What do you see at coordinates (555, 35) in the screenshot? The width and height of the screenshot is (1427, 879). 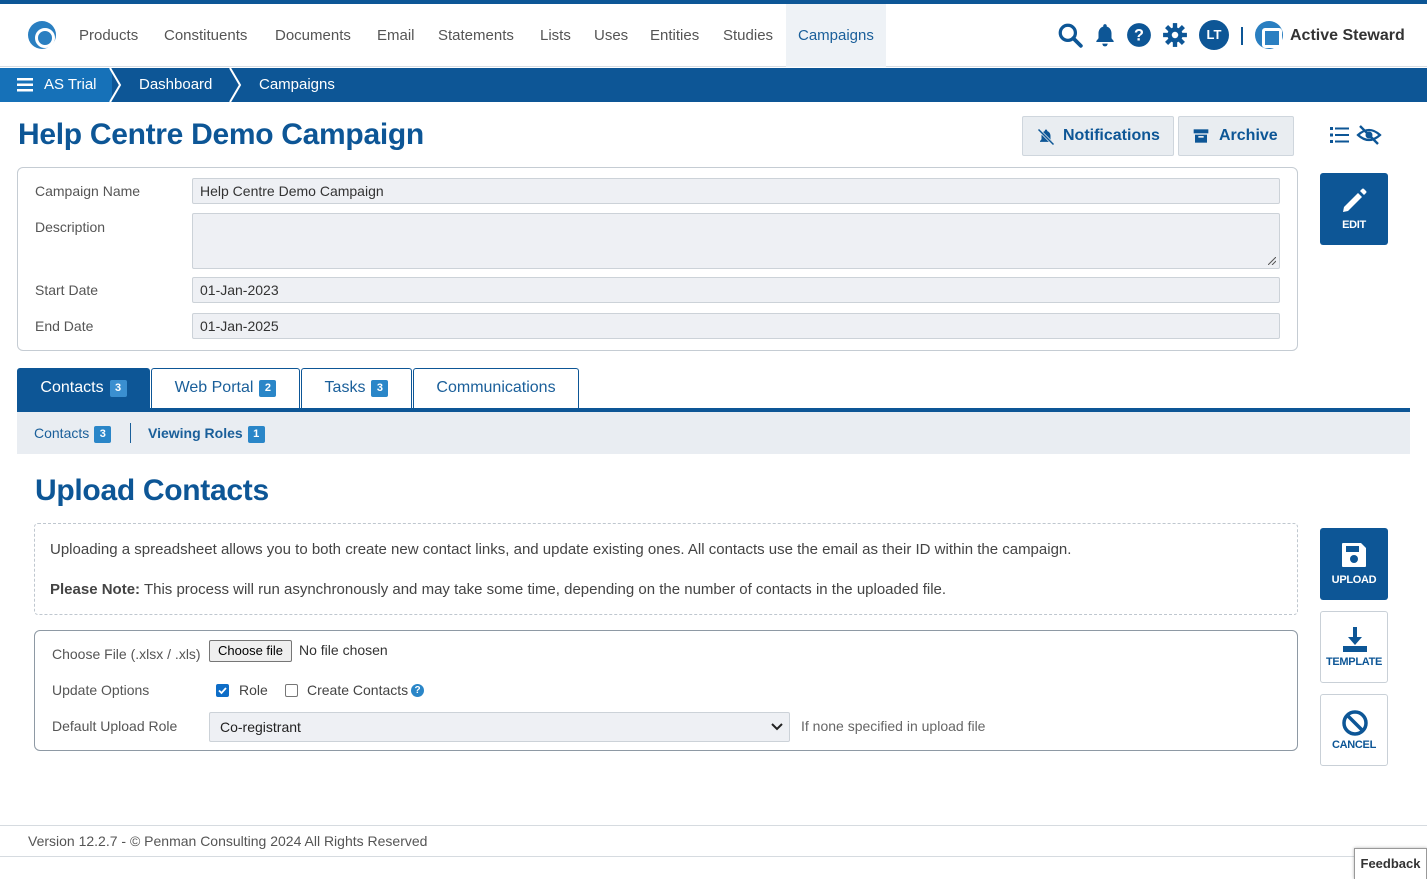 I see `nav-lists: Lists` at bounding box center [555, 35].